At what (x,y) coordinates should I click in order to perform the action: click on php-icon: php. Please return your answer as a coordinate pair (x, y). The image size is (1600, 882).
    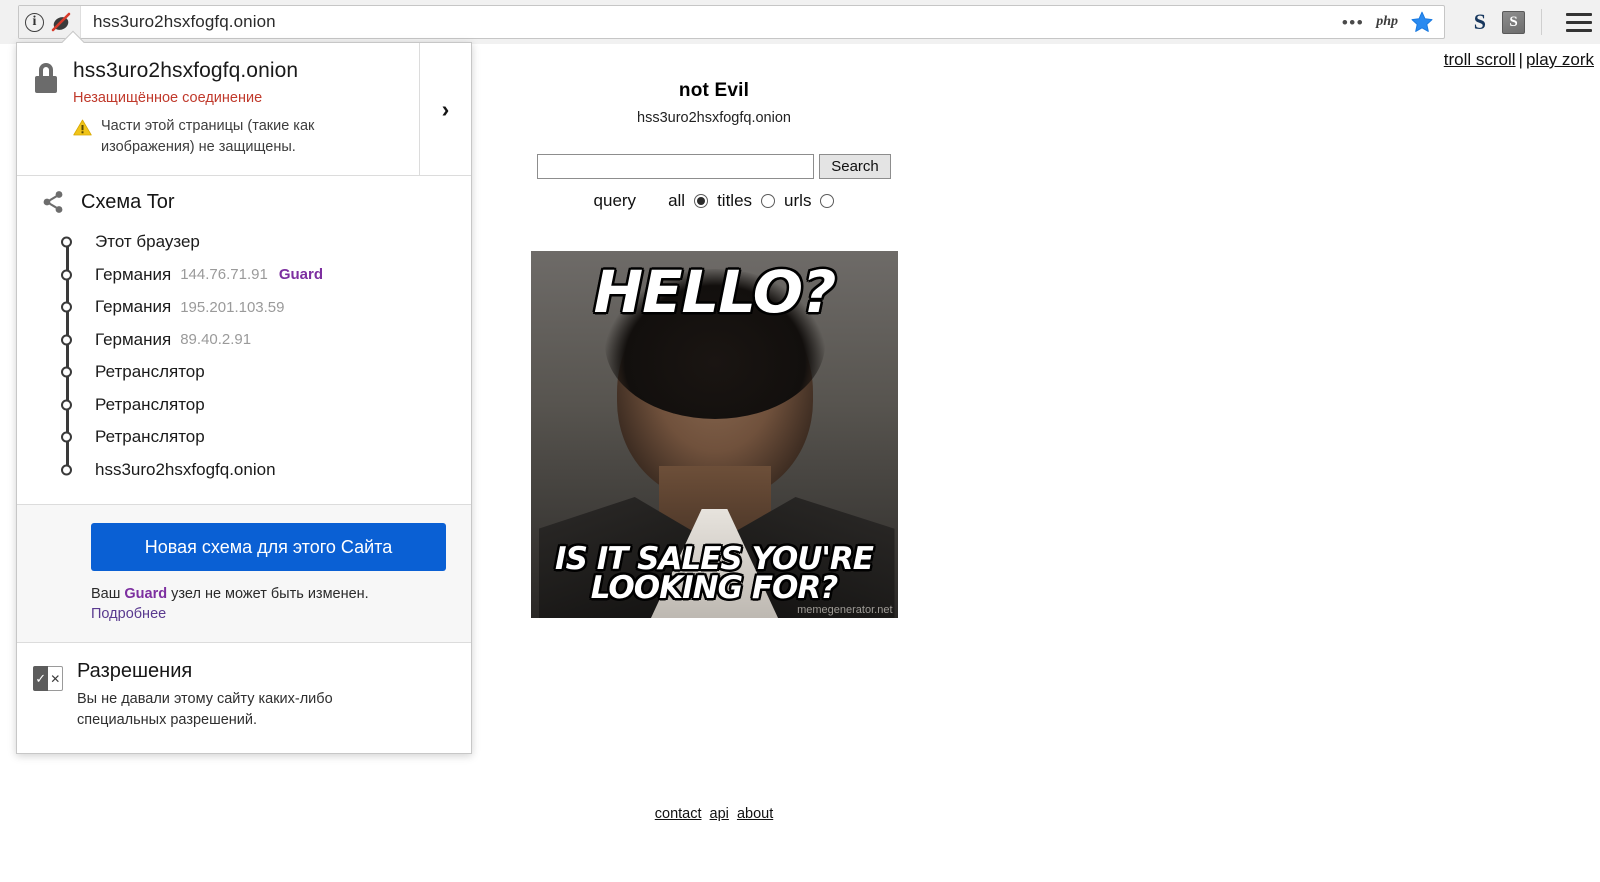
    Looking at the image, I should click on (1387, 22).